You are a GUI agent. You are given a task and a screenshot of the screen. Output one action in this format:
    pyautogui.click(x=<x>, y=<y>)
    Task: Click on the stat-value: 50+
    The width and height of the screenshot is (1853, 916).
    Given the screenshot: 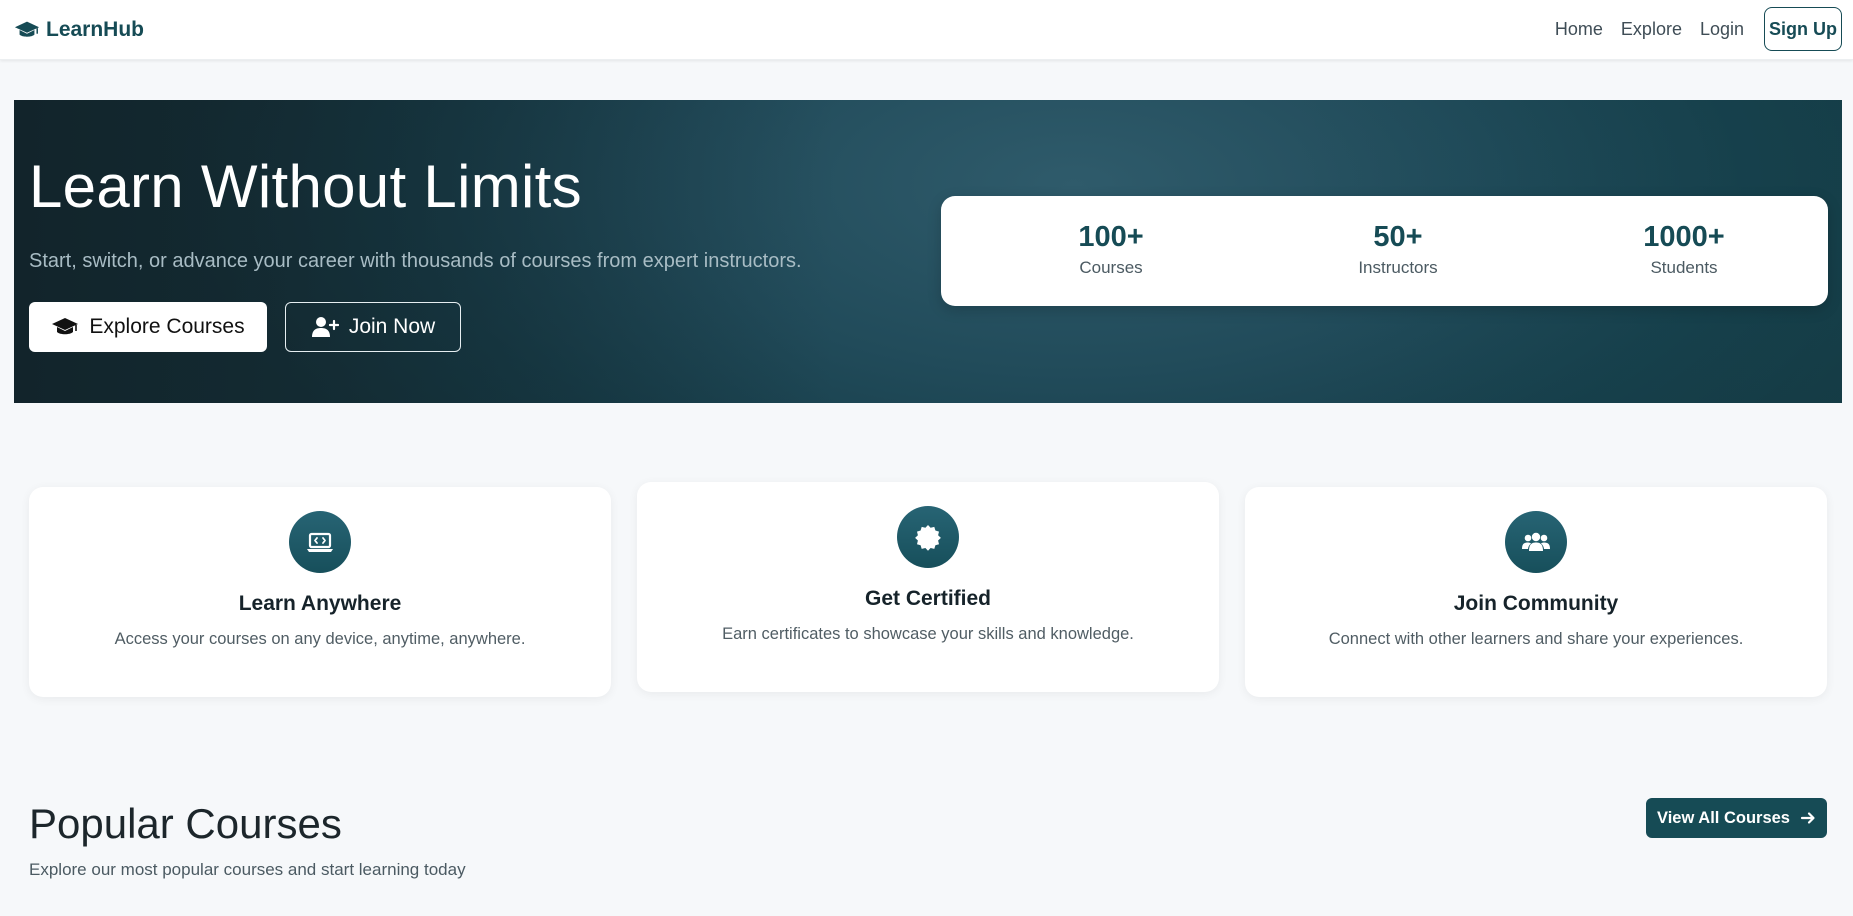 What is the action you would take?
    pyautogui.click(x=1398, y=237)
    